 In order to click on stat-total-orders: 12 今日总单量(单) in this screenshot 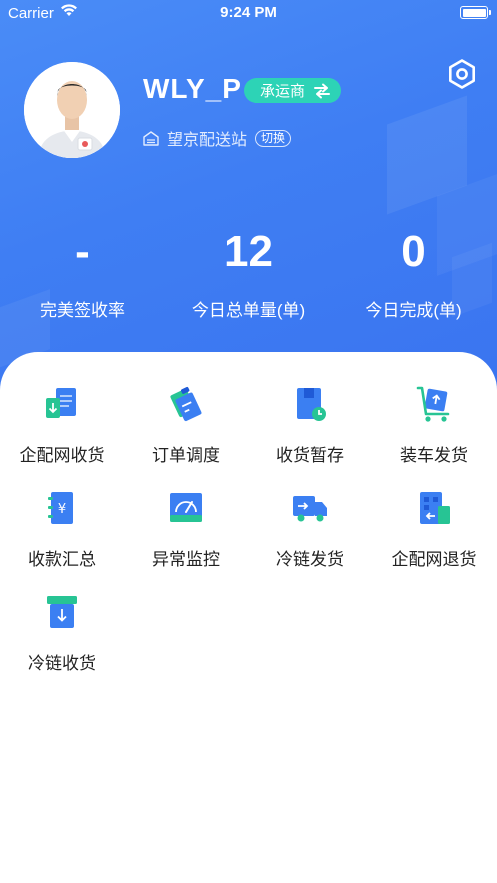, I will do `click(248, 271)`.